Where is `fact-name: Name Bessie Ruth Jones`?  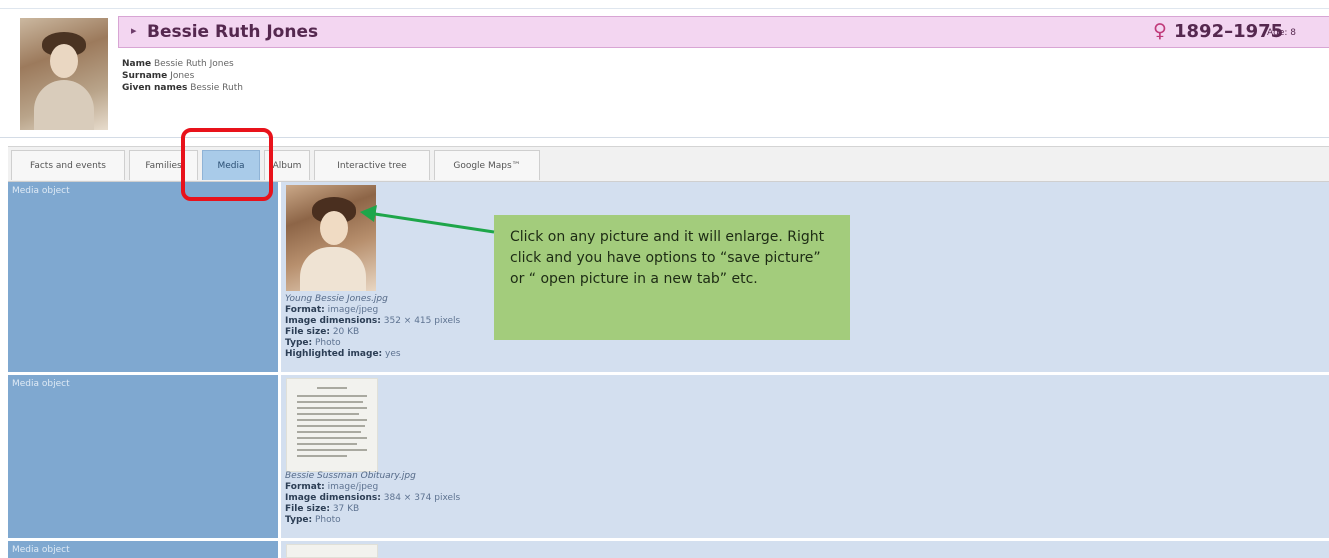 fact-name: Name Bessie Ruth Jones is located at coordinates (178, 64).